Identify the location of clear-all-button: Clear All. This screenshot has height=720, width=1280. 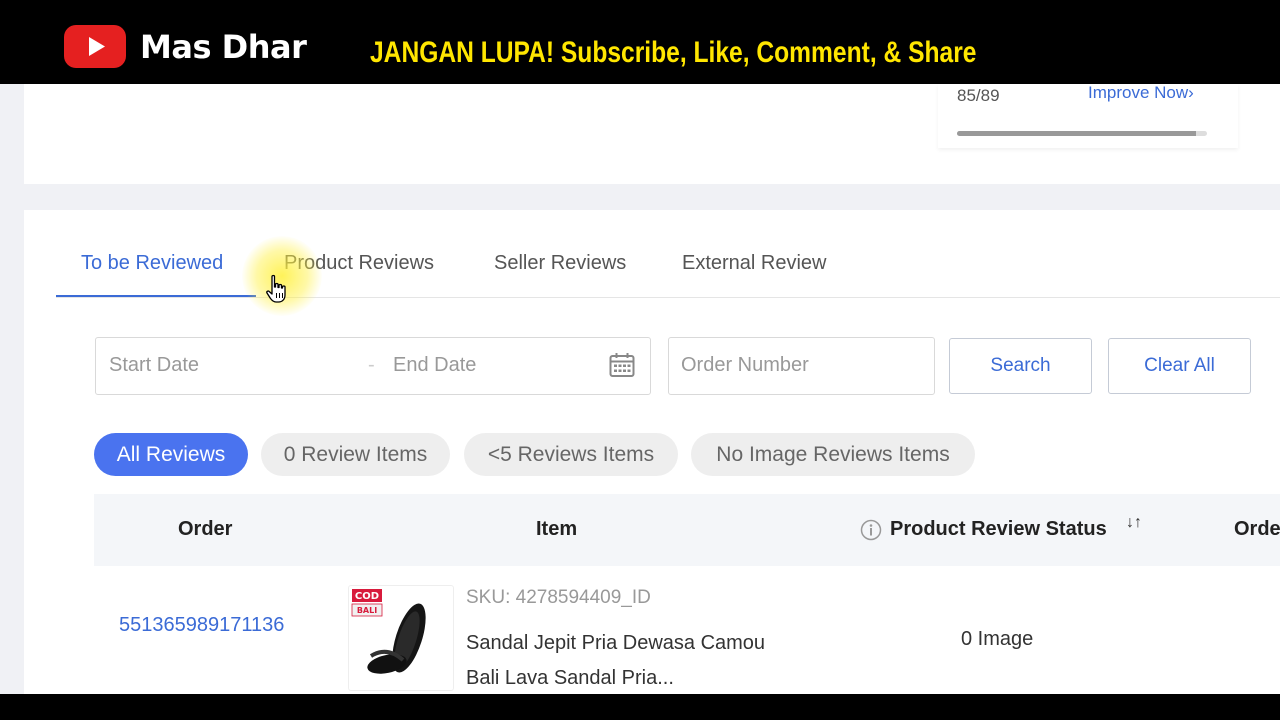
(1179, 366).